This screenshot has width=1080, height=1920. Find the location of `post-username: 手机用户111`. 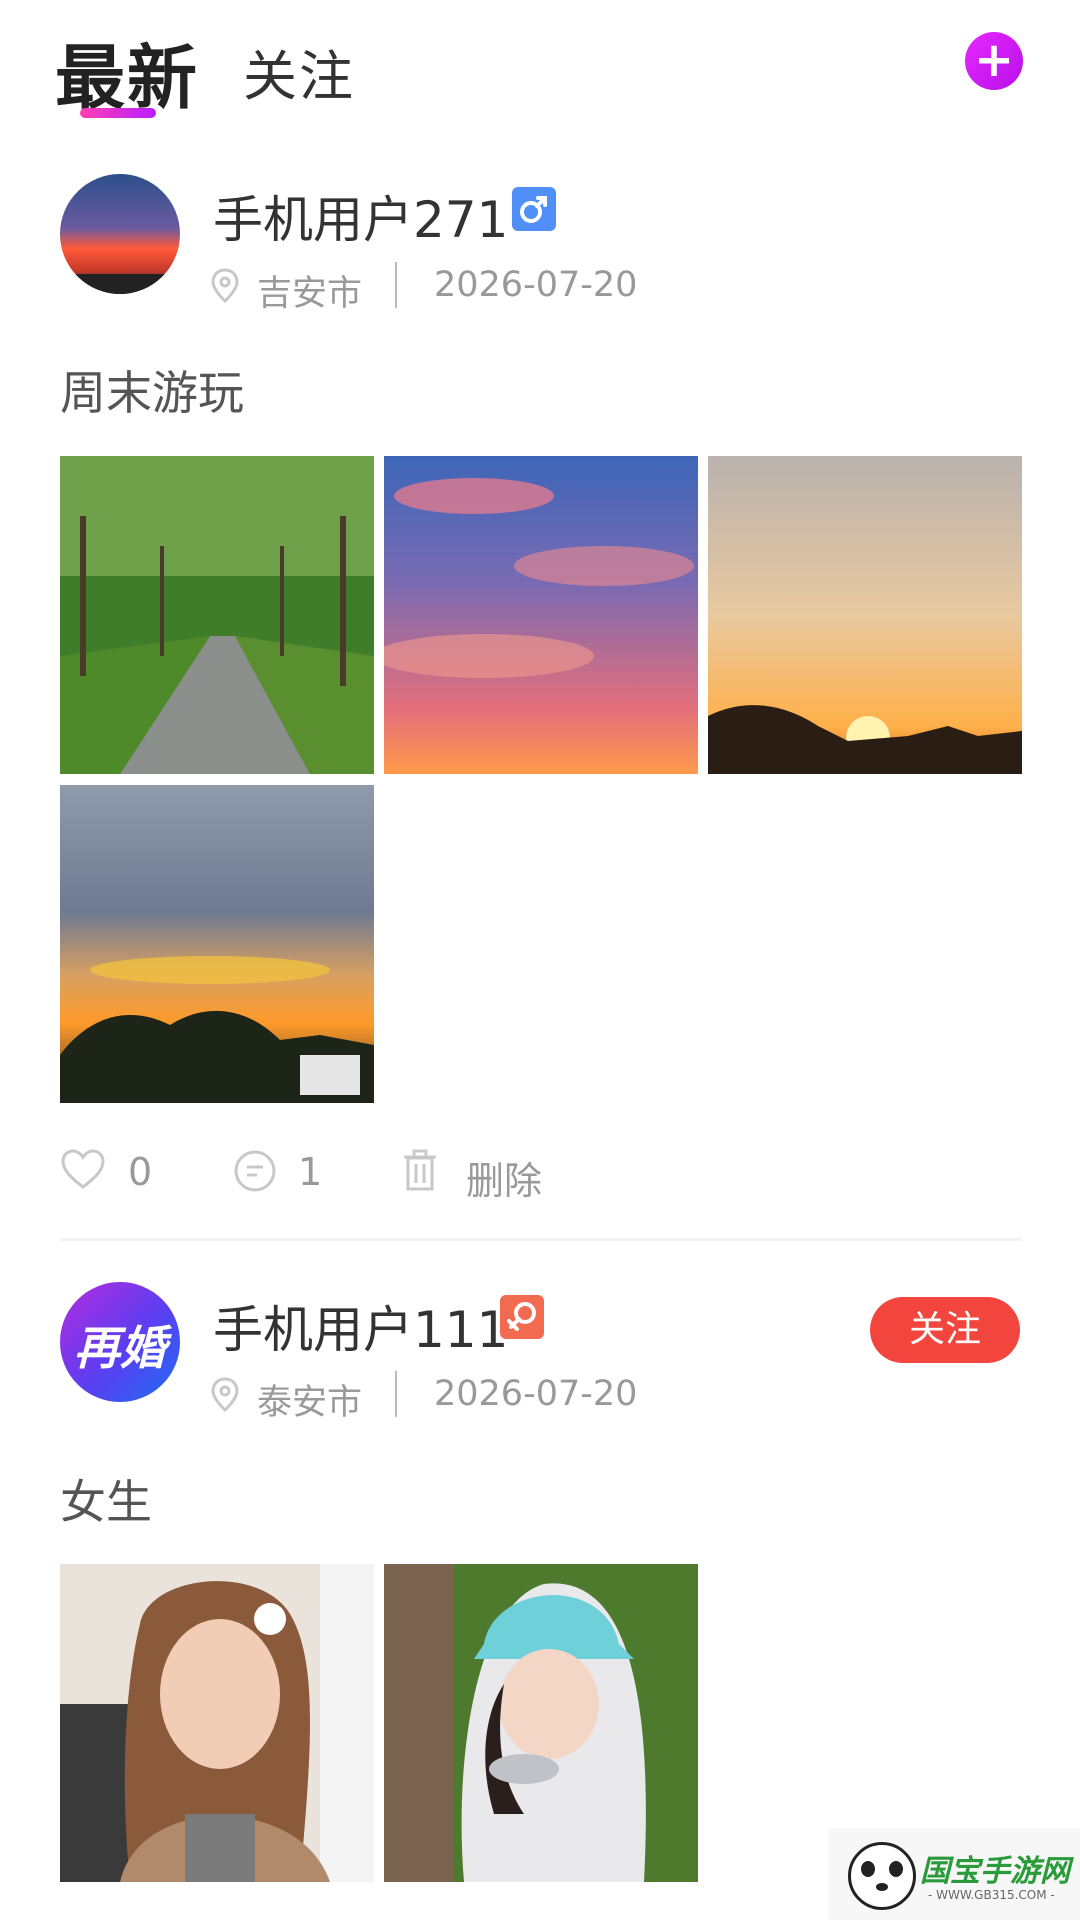

post-username: 手机用户111 is located at coordinates (360, 1326).